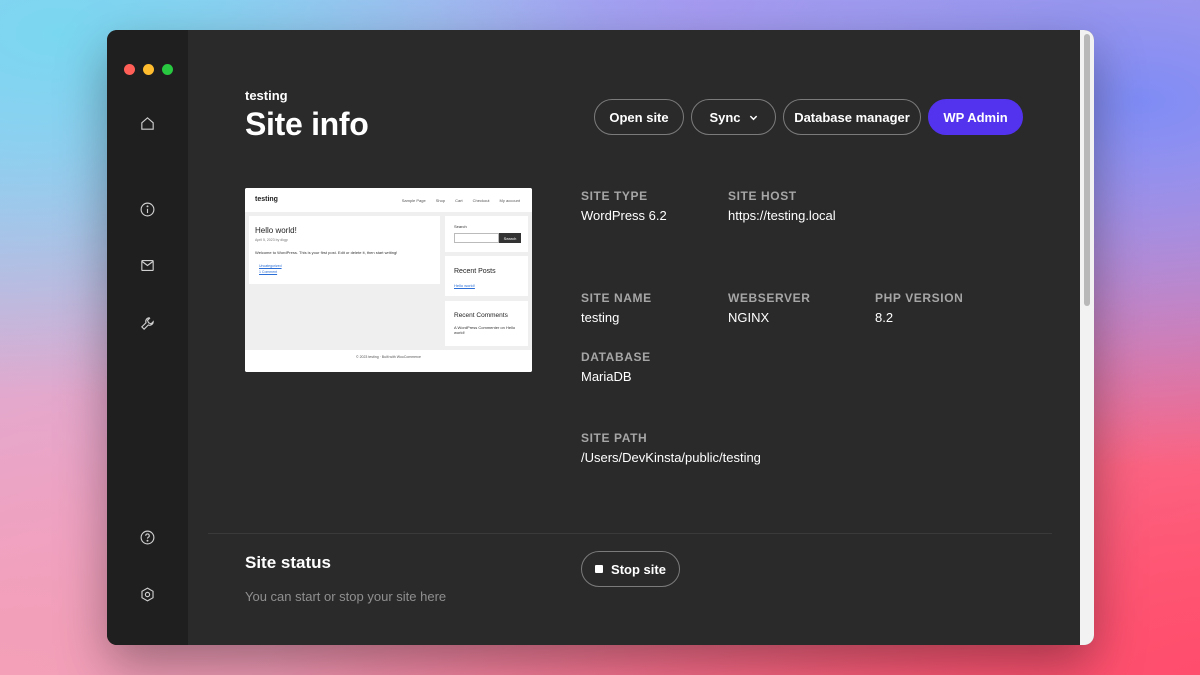 The image size is (1200, 675). Describe the element at coordinates (270, 266) in the screenshot. I see `preview-post-category: Uncategorized` at that location.